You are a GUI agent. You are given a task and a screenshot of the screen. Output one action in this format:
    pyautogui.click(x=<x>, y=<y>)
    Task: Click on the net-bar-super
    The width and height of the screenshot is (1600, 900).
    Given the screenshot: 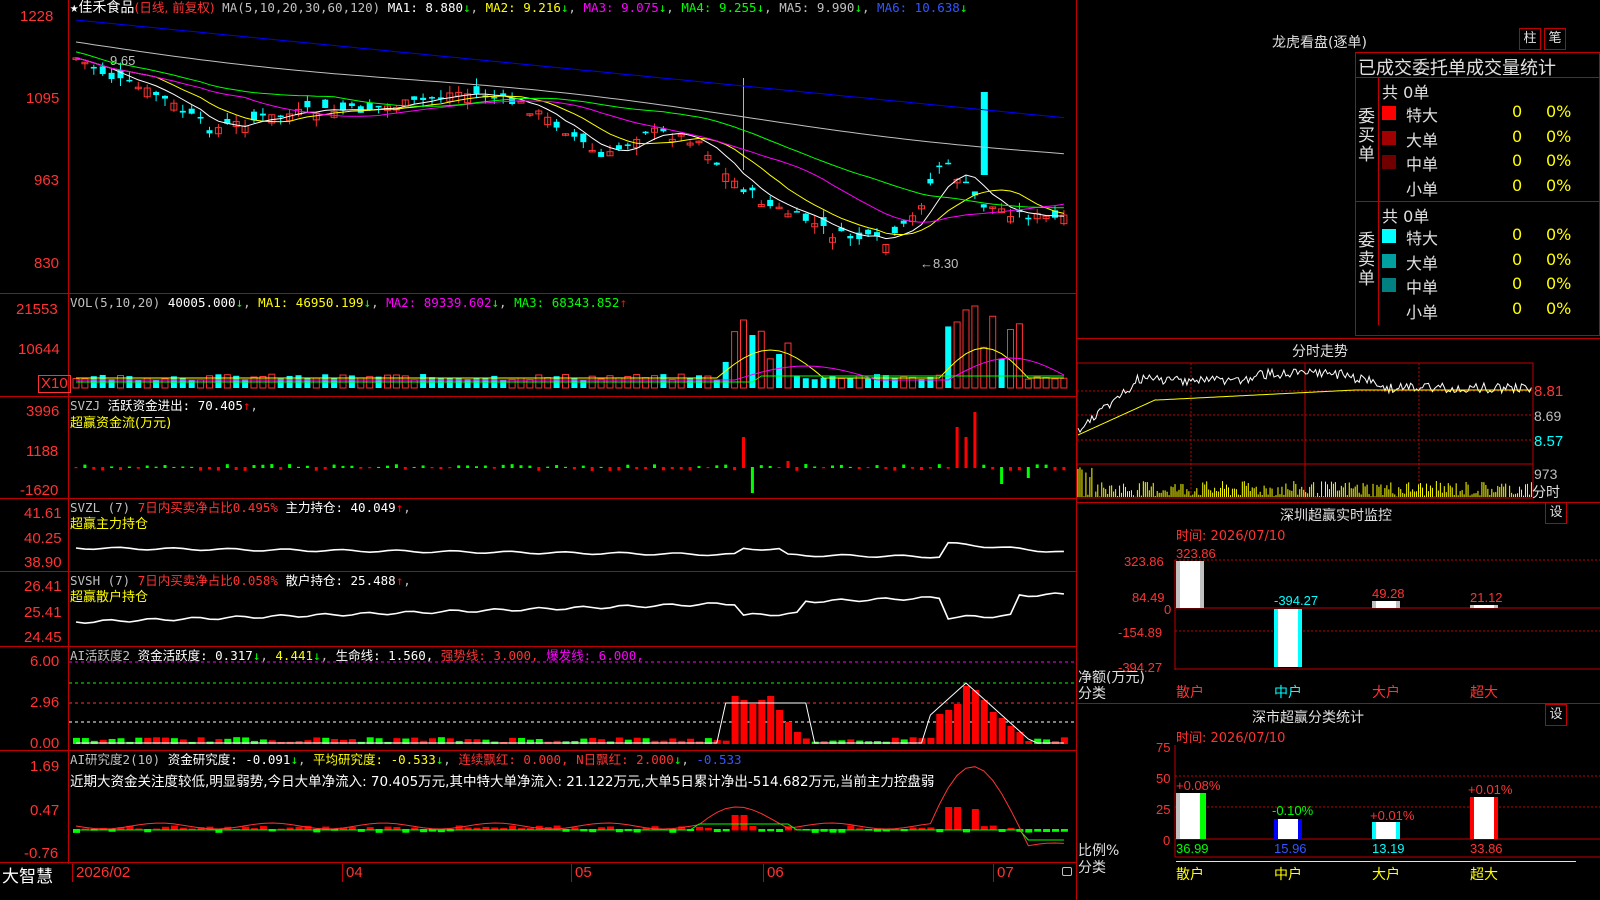 What is the action you would take?
    pyautogui.click(x=1484, y=606)
    